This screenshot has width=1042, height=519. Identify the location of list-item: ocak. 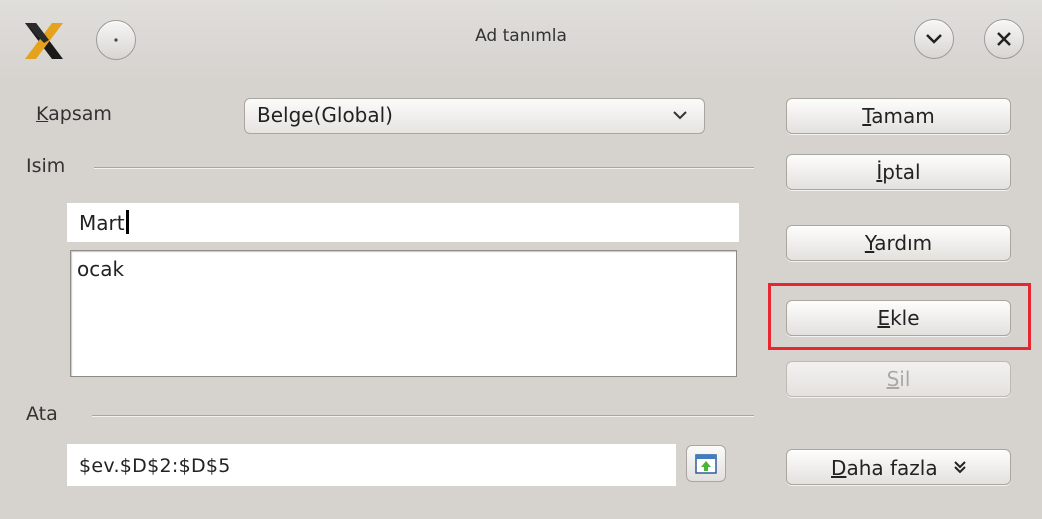
(403, 266).